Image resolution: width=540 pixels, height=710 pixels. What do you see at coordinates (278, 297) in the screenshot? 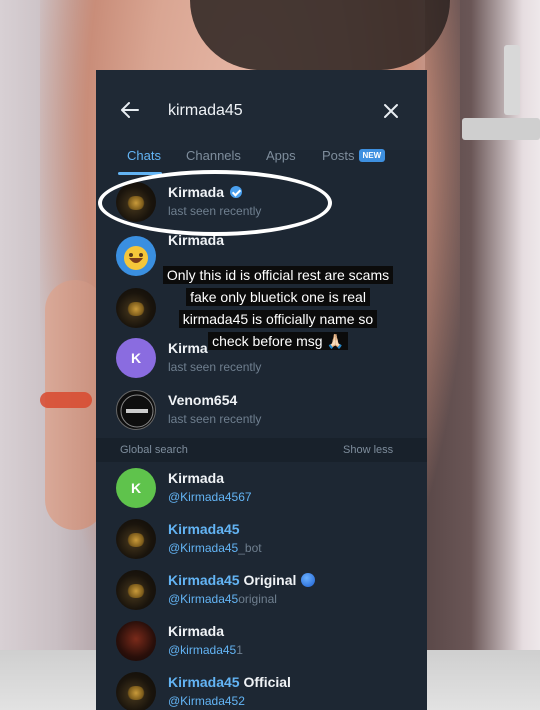
I see `caption-line: fake only bluetick one is real` at bounding box center [278, 297].